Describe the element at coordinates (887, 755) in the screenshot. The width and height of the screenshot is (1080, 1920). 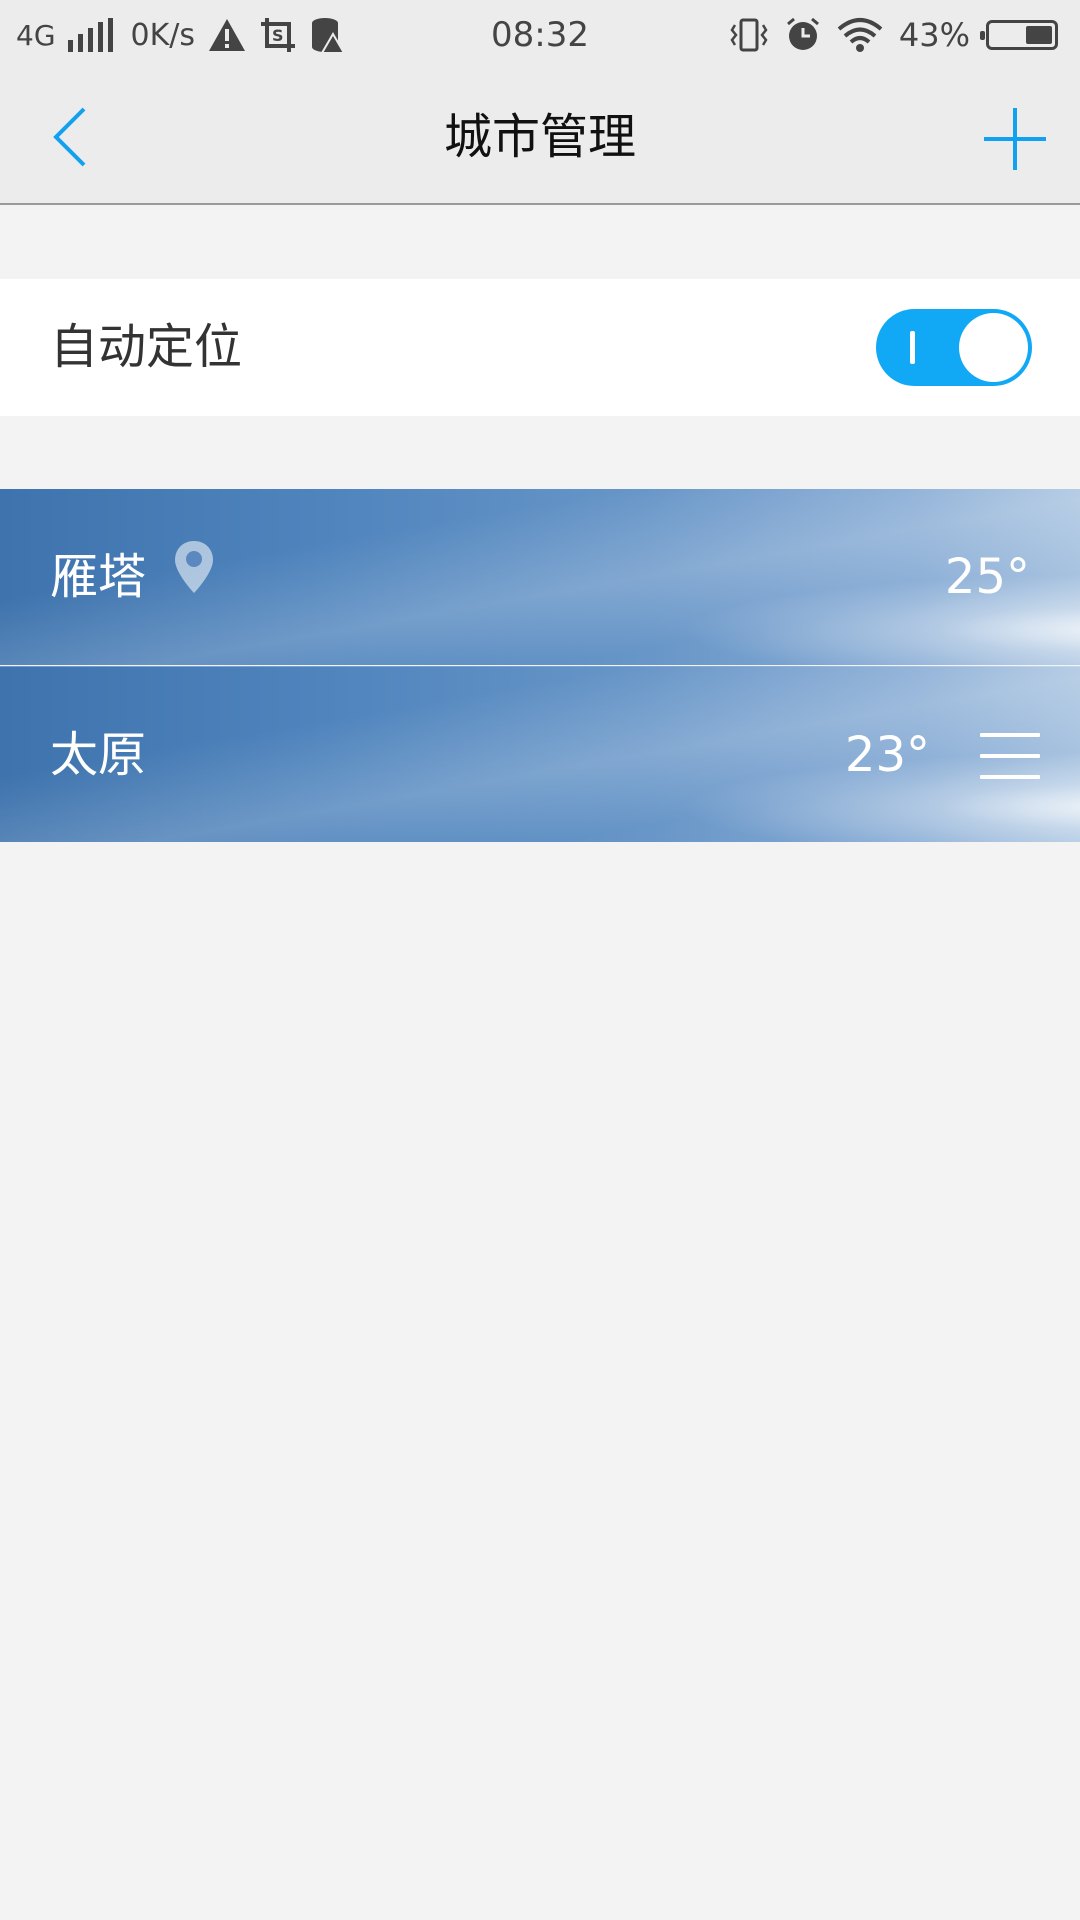
I see `city-temperature: 23°` at that location.